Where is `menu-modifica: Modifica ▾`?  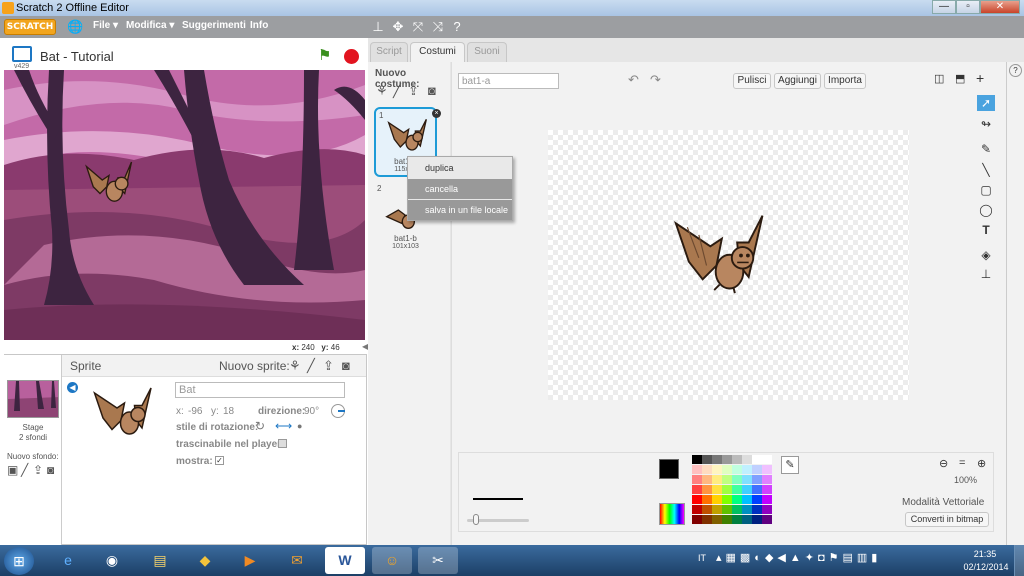
menu-modifica: Modifica ▾ is located at coordinates (150, 25).